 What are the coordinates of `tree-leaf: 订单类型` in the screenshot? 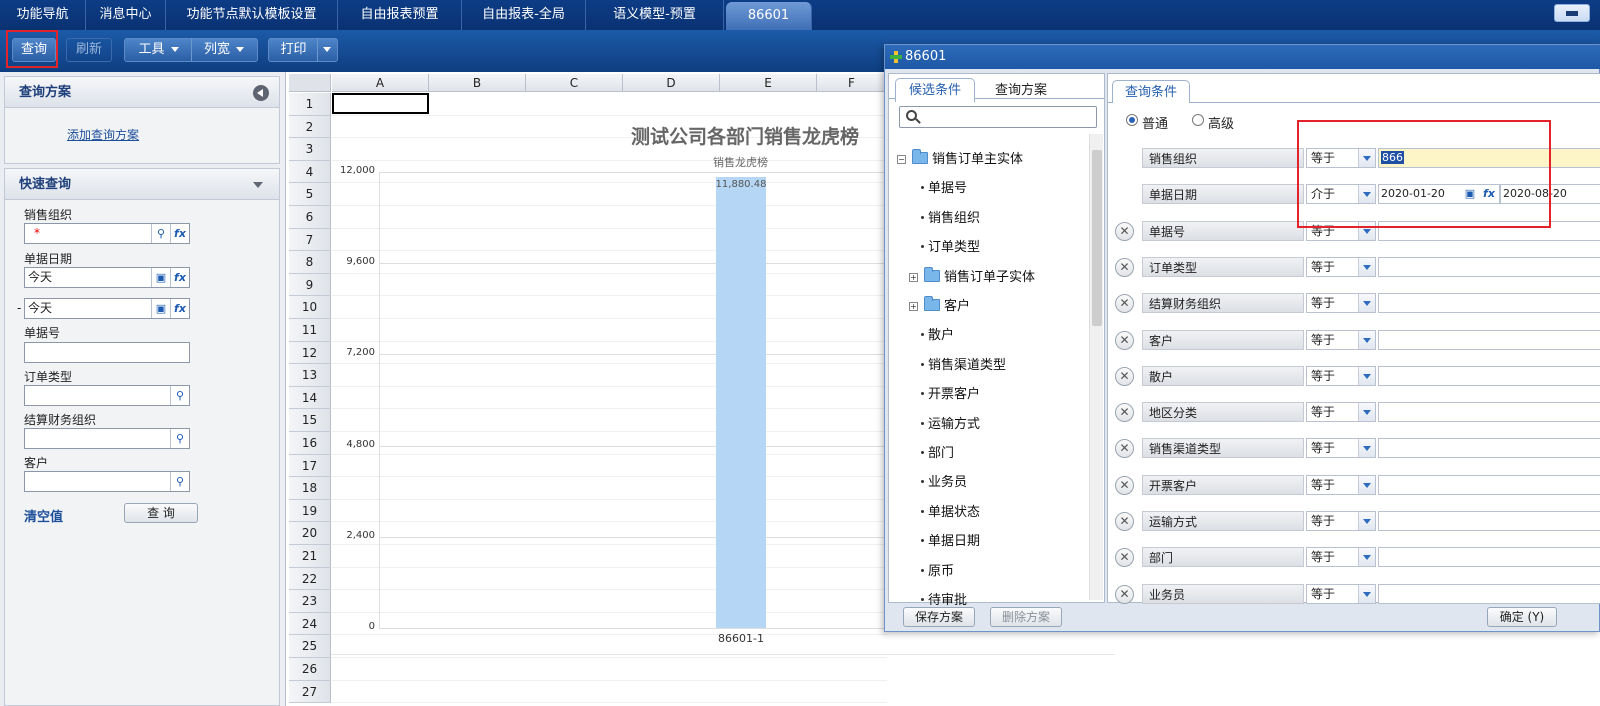 It's located at (950, 245).